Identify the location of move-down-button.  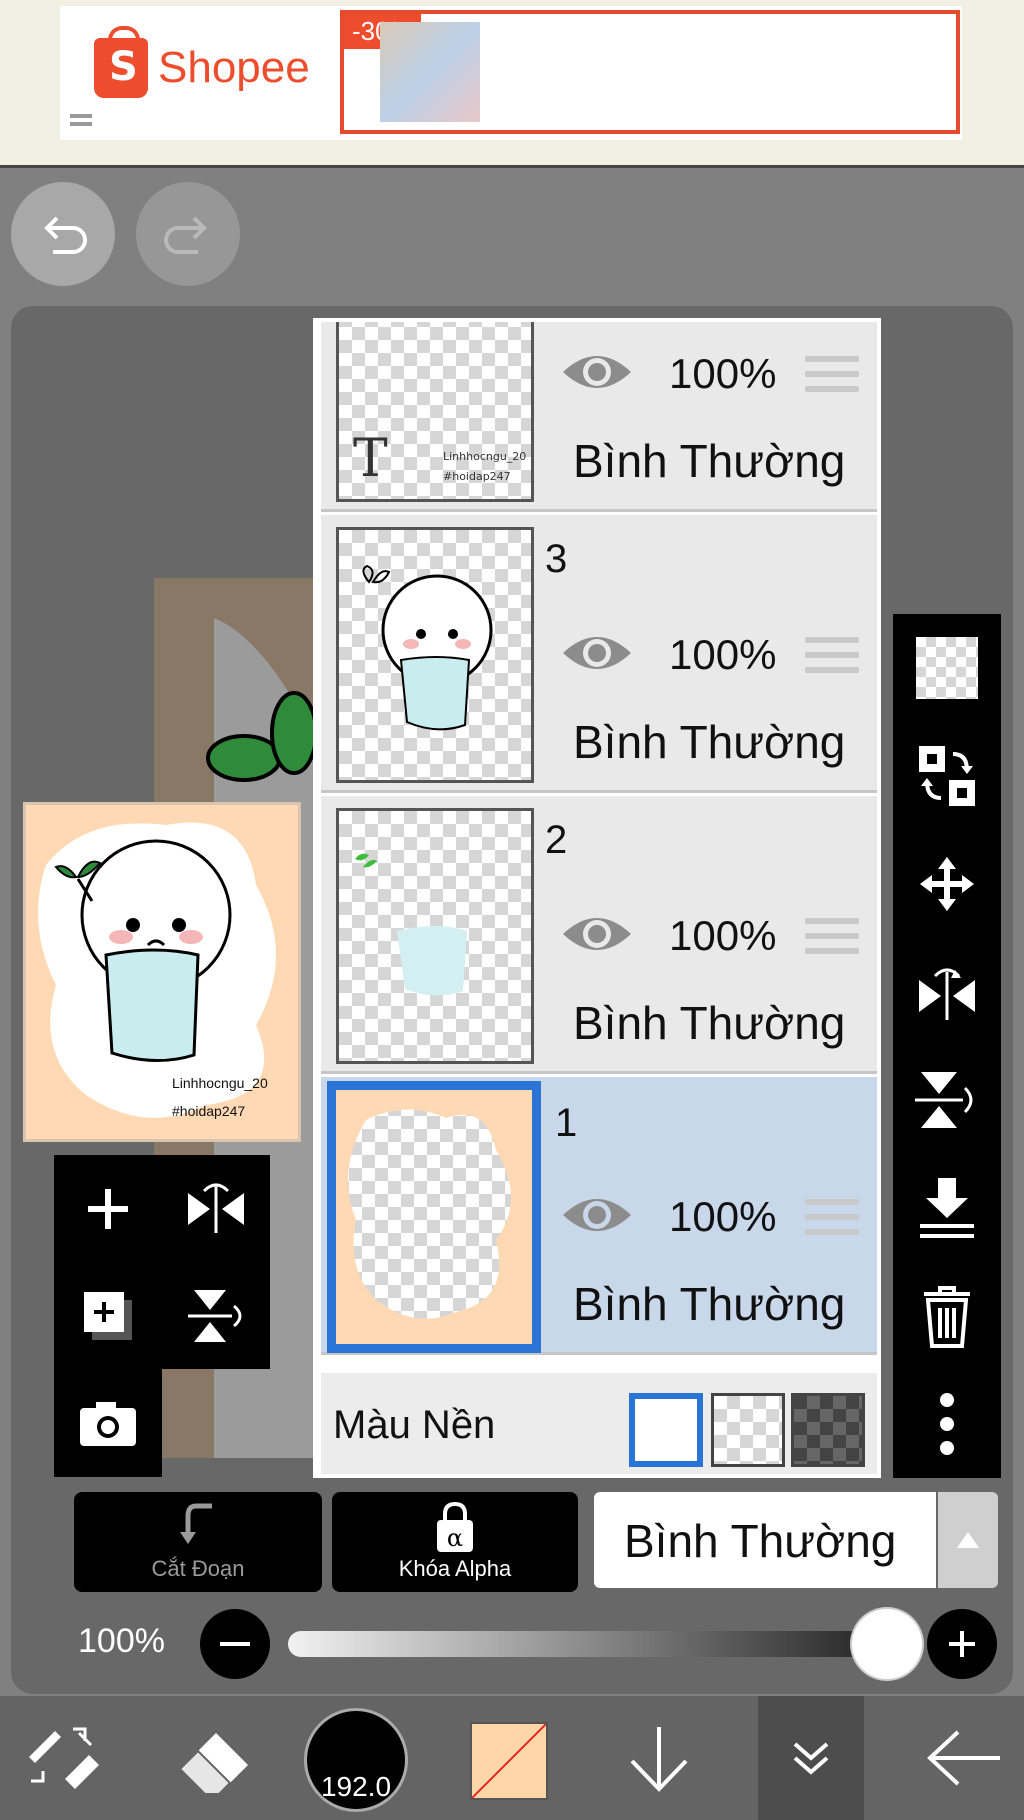
(659, 1758).